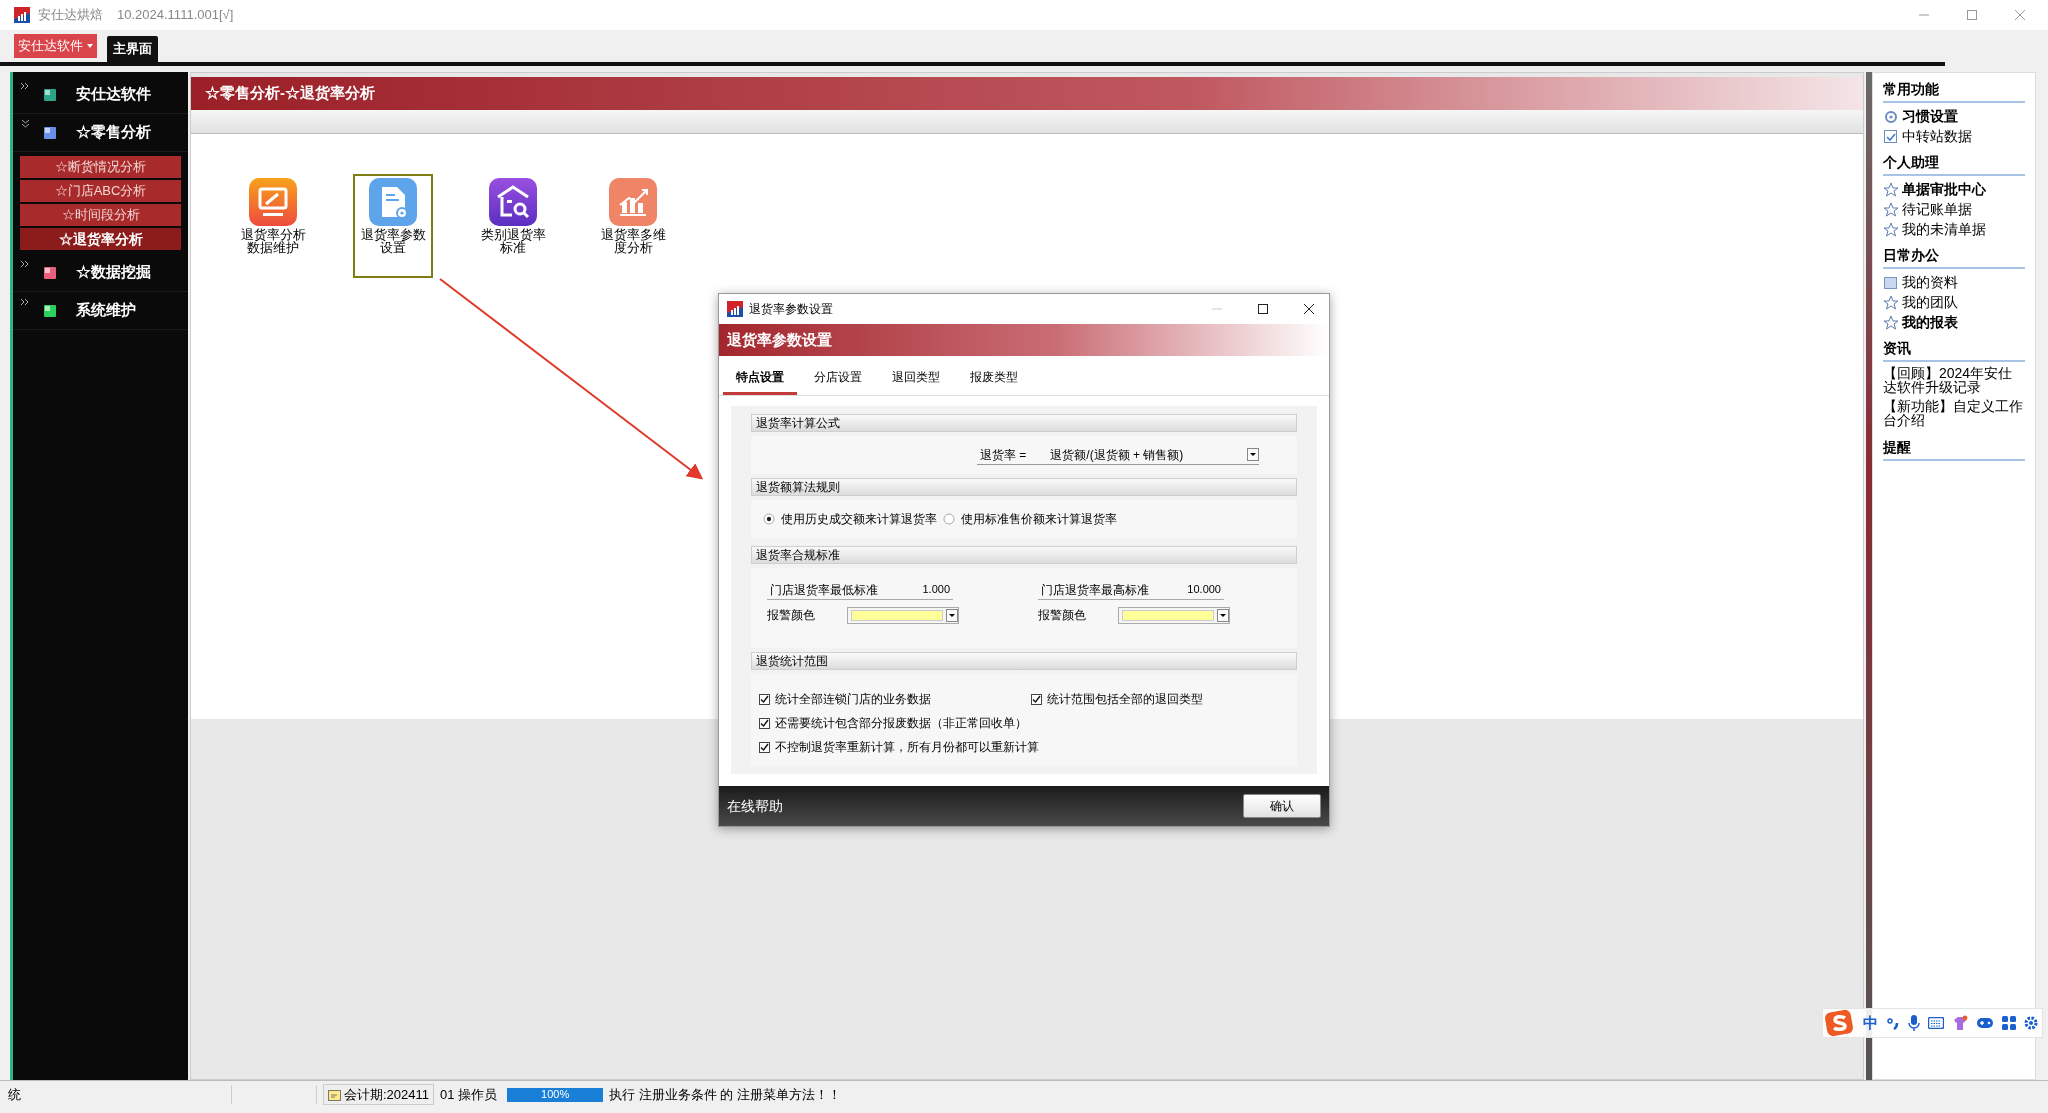  Describe the element at coordinates (469, 1094) in the screenshot. I see `operator-text: 01 操作员` at that location.